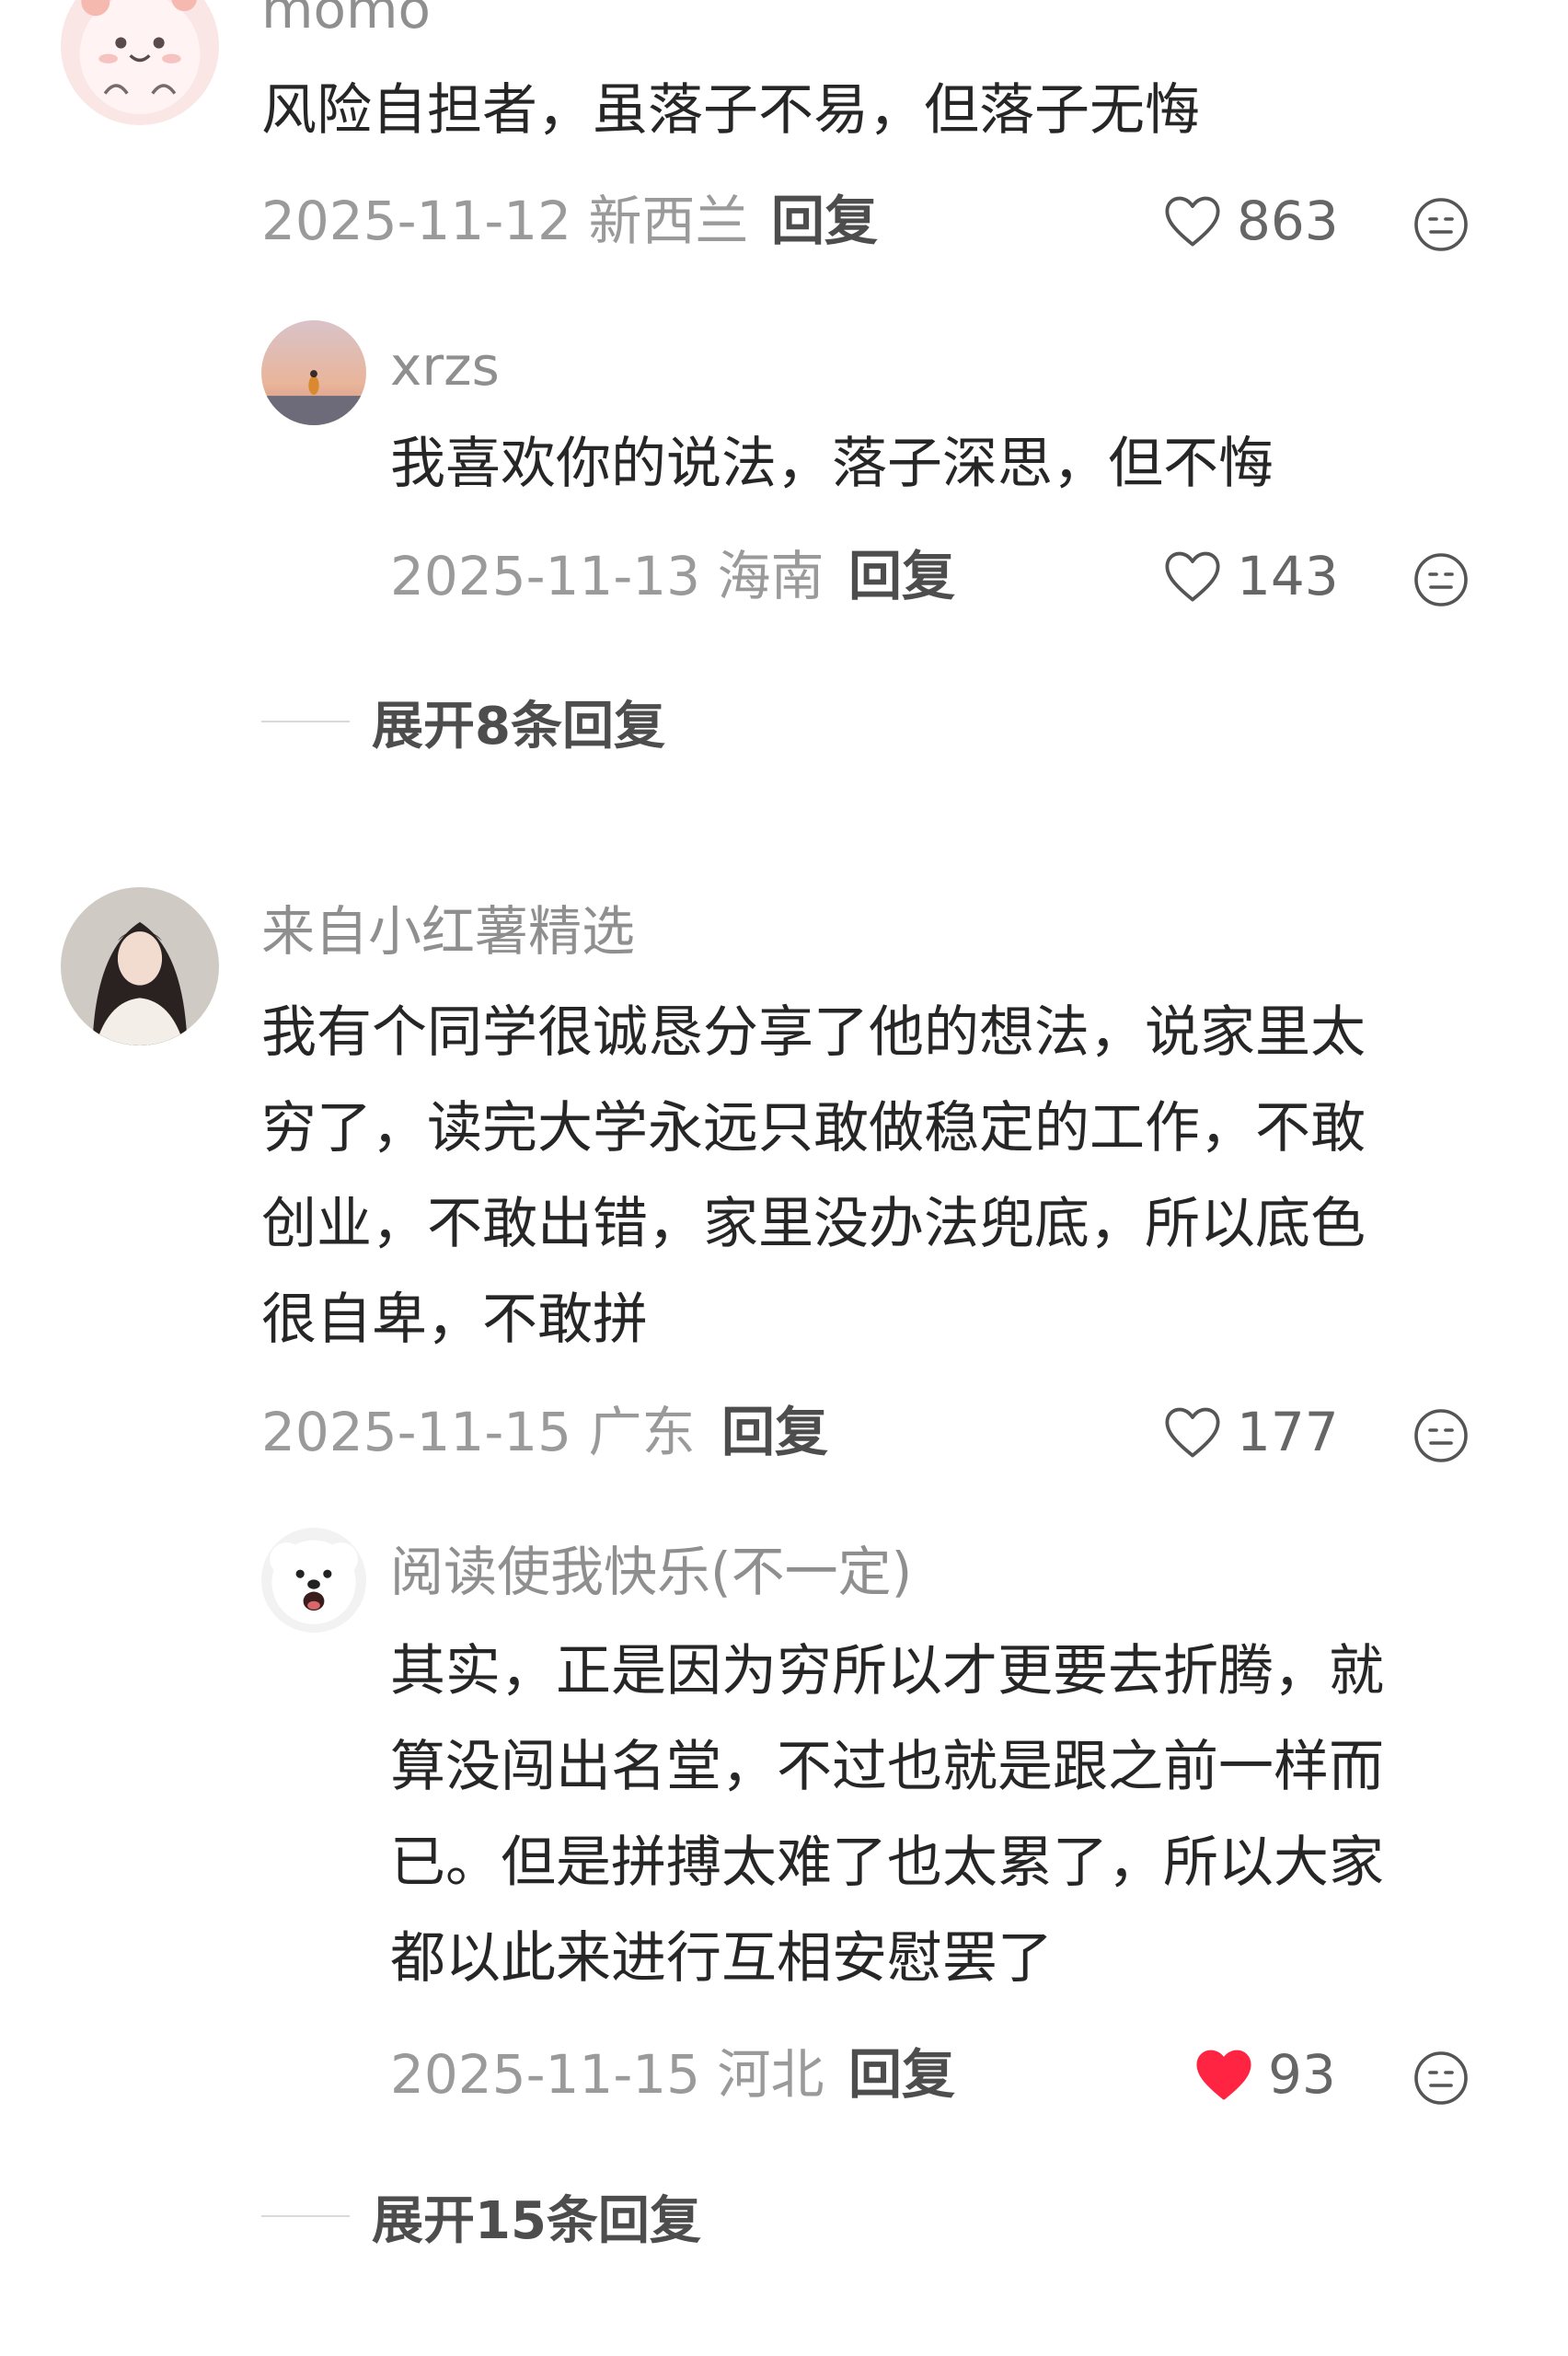  I want to click on comment-text-line: 创业，不敢出错，家里没办法兜底，所以底色, so click(813, 1224).